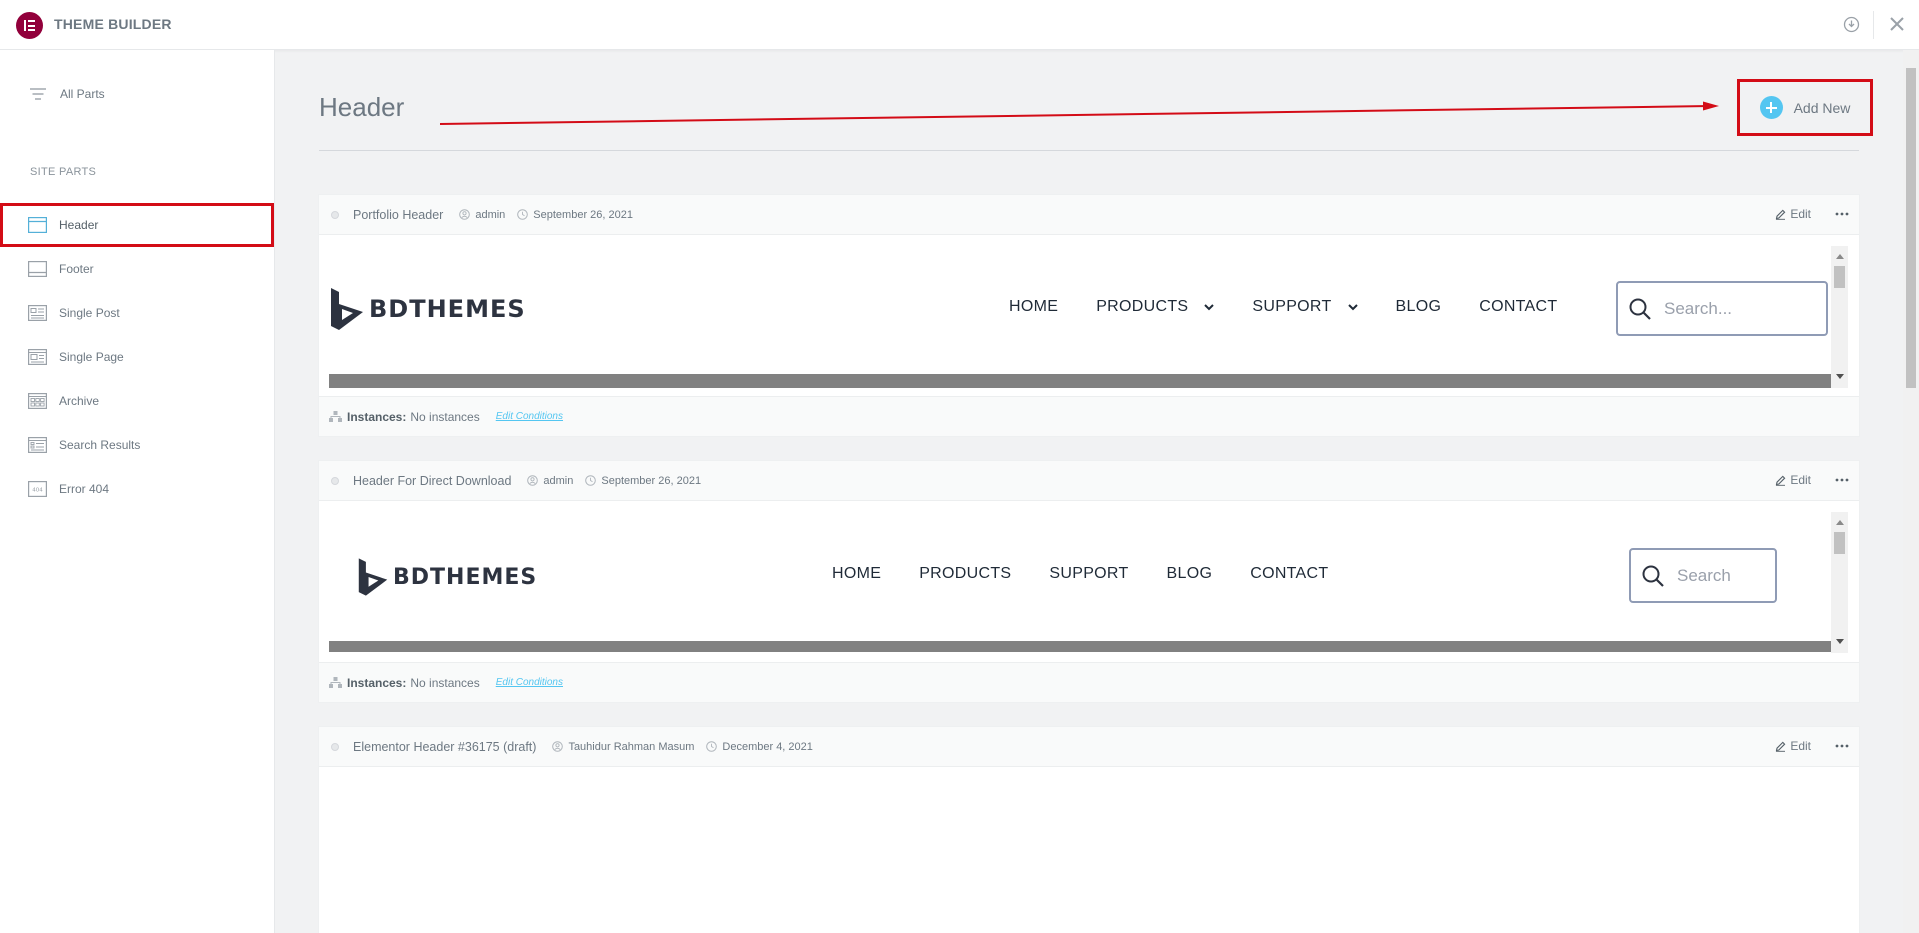 Image resolution: width=1919 pixels, height=933 pixels. Describe the element at coordinates (959, 25) in the screenshot. I see `top-bar: THEME BUILDER` at that location.